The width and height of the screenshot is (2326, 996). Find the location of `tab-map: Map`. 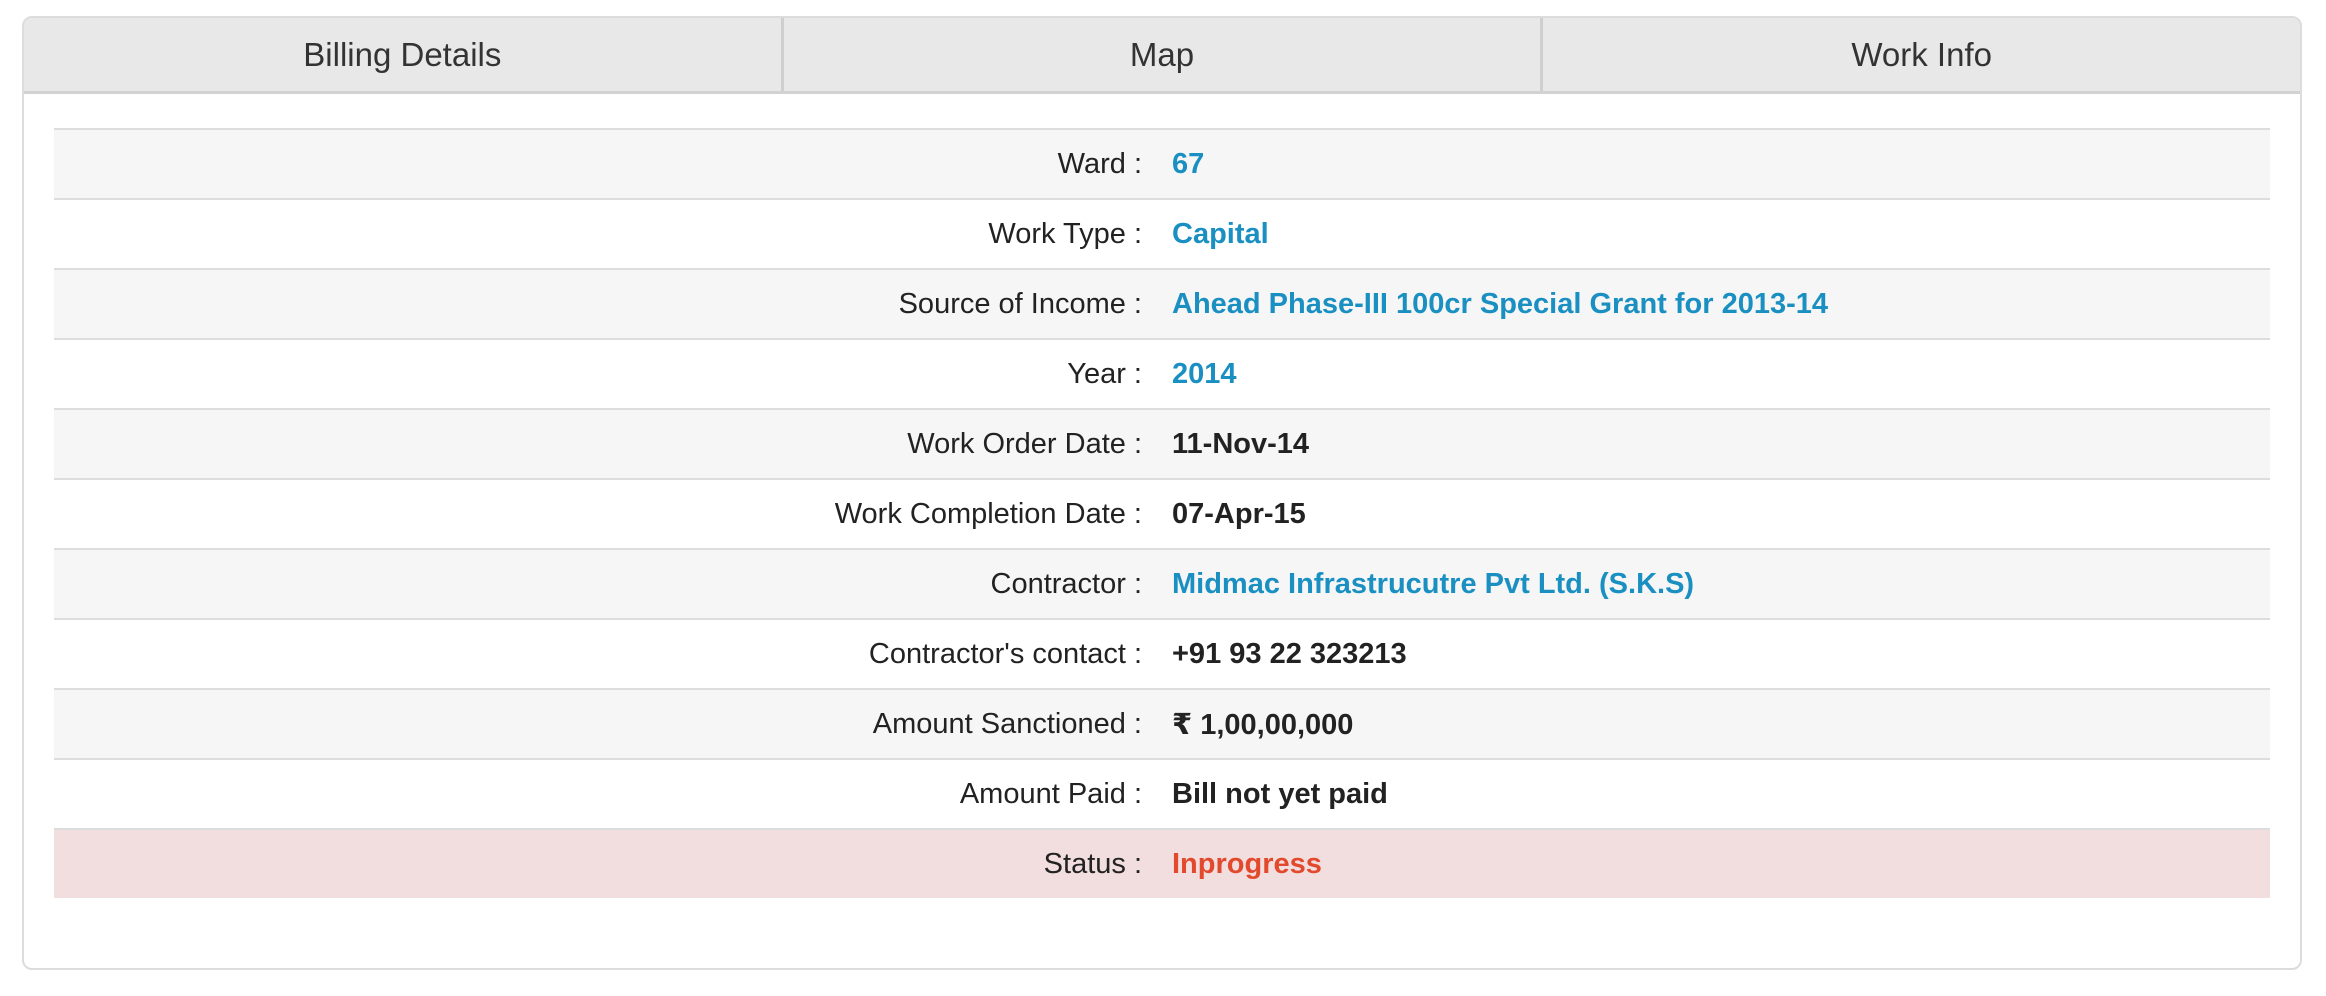

tab-map: Map is located at coordinates (1160, 54).